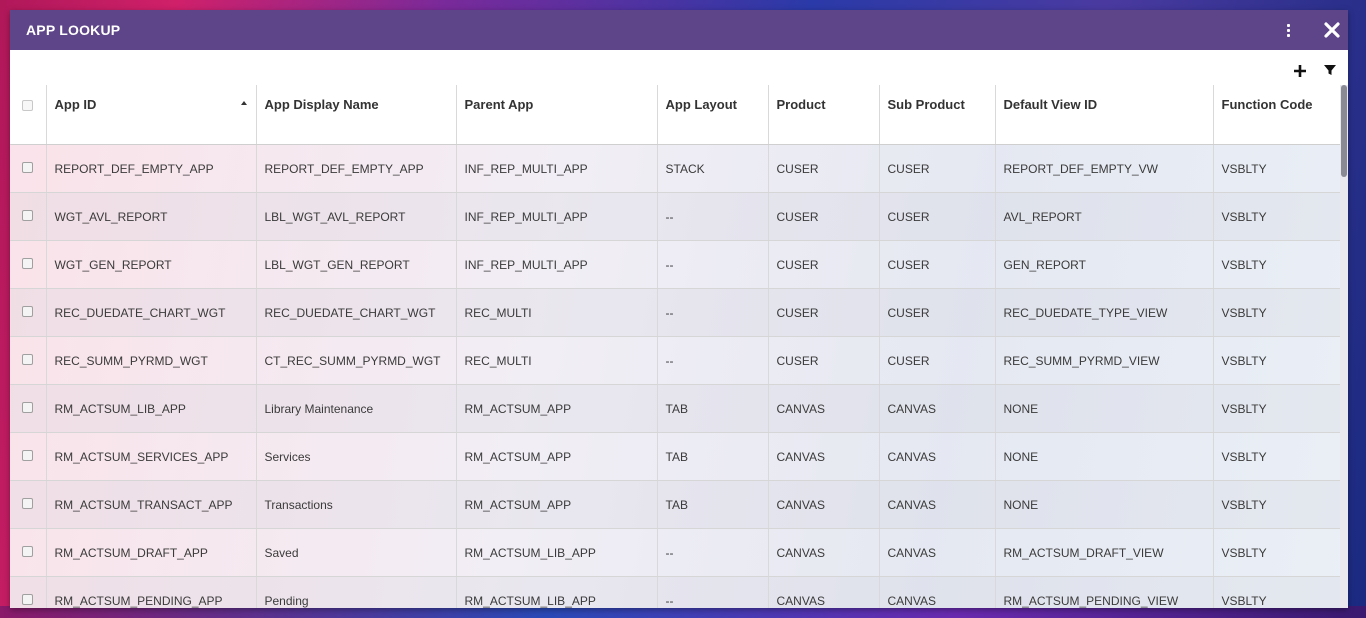  Describe the element at coordinates (151, 552) in the screenshot. I see `table-cell: RM_ACTSUM_DRAFT_APP` at that location.